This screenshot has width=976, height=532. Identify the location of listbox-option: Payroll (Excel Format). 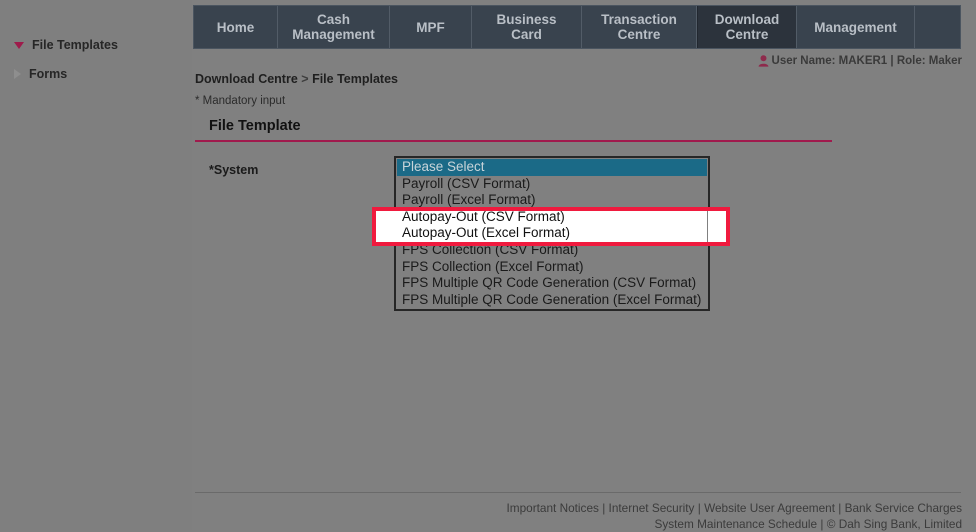
(552, 200).